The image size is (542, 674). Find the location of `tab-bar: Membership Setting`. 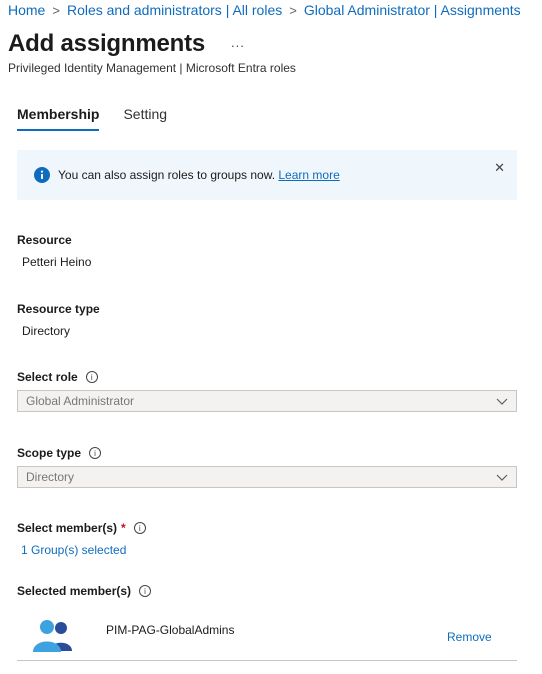

tab-bar: Membership Setting is located at coordinates (104, 117).